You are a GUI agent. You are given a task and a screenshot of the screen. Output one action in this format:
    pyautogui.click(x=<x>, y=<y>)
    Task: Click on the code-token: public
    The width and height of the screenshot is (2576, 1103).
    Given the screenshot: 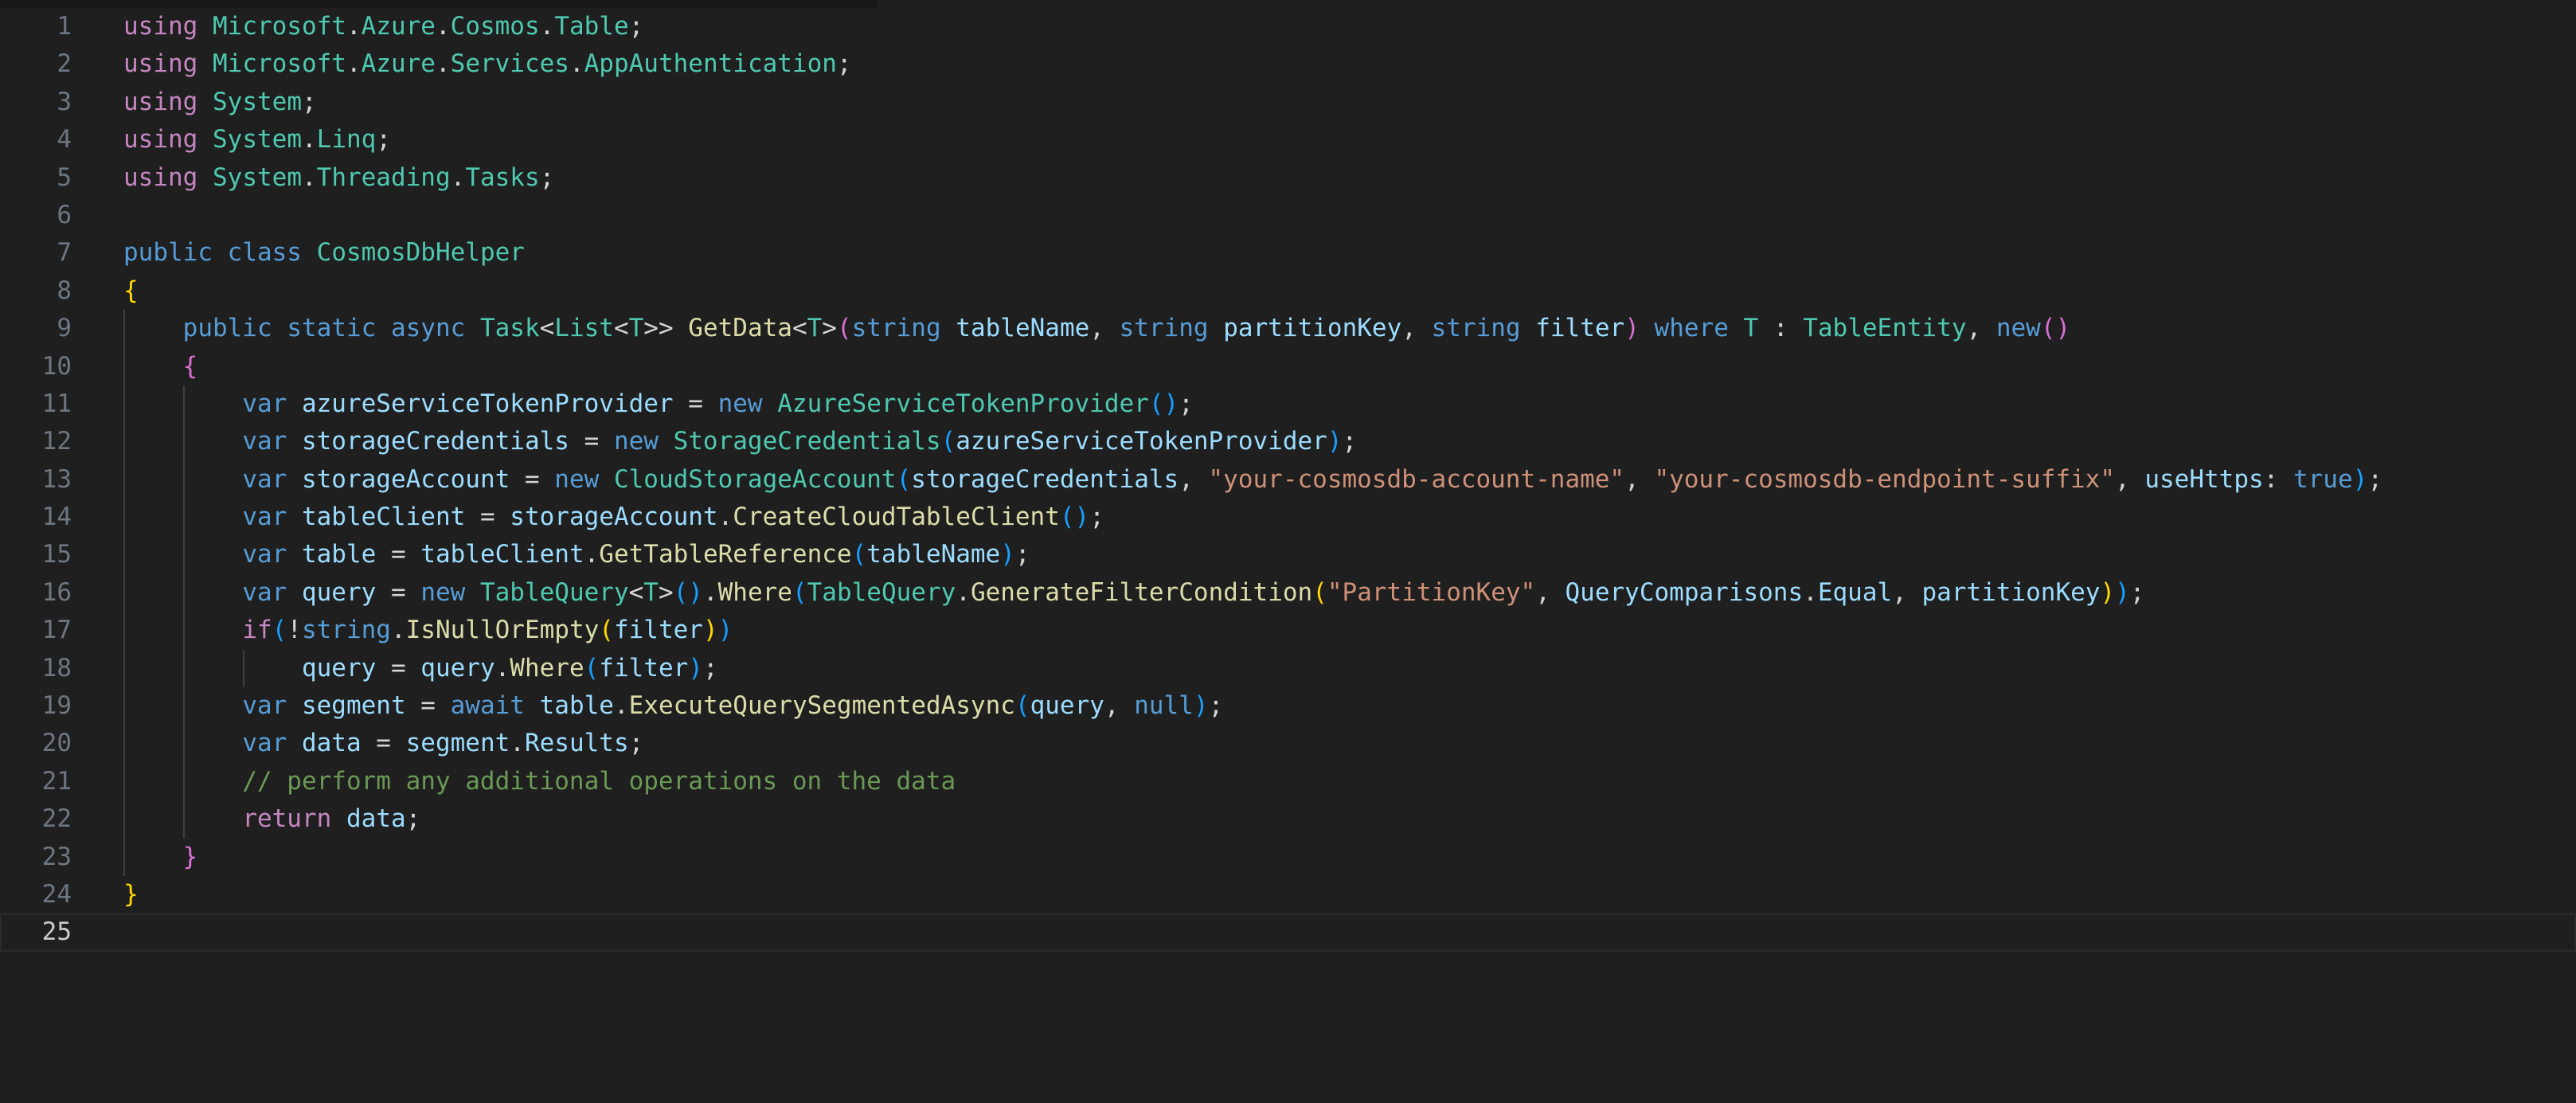 What is the action you would take?
    pyautogui.click(x=168, y=253)
    